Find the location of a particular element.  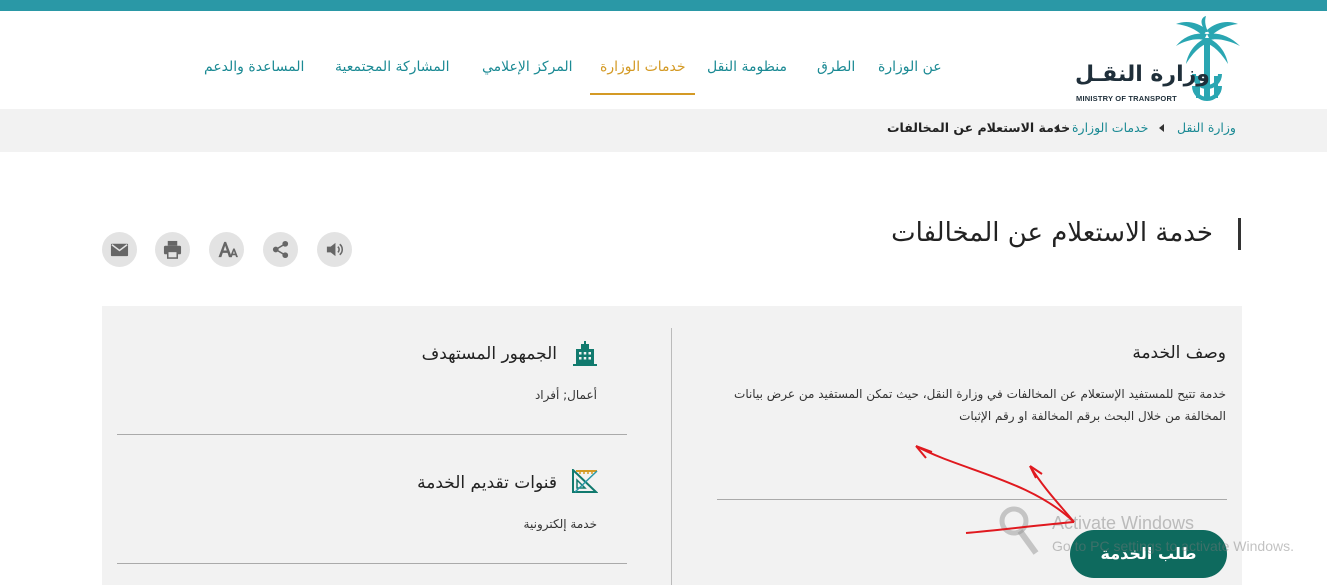

speaker-icon is located at coordinates (335, 249).